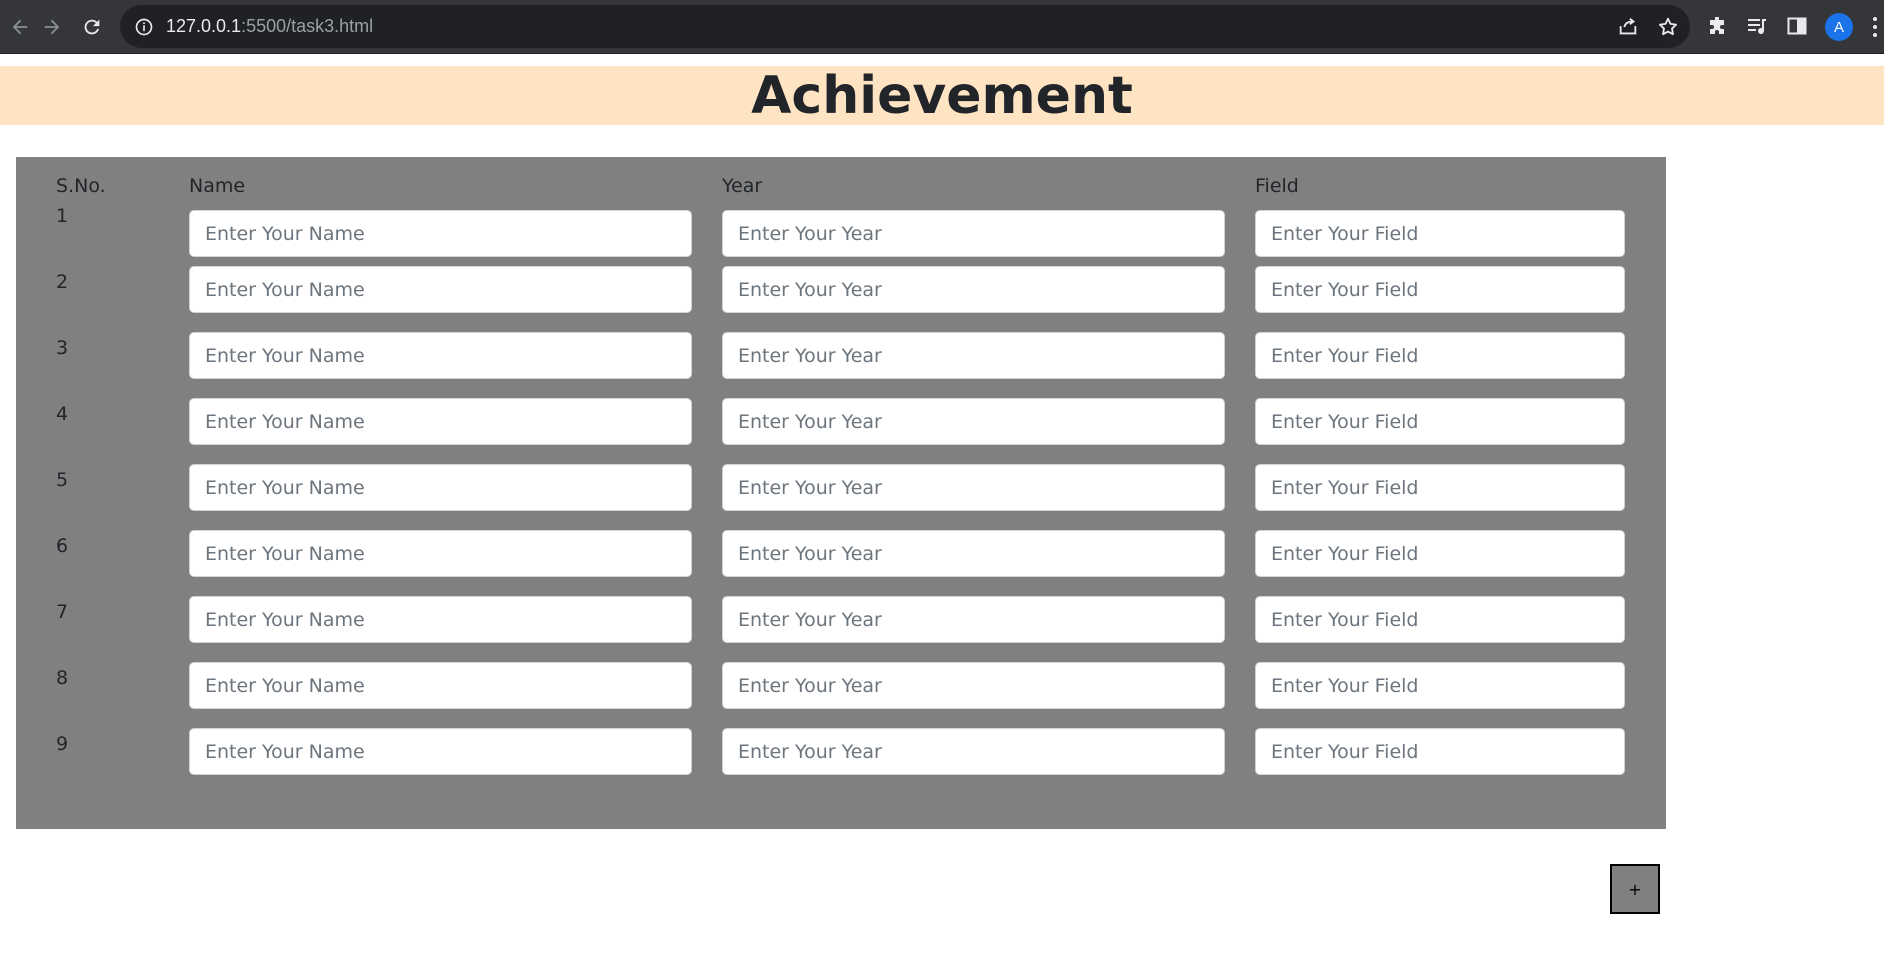  Describe the element at coordinates (1757, 26) in the screenshot. I see `media-queue-icon` at that location.